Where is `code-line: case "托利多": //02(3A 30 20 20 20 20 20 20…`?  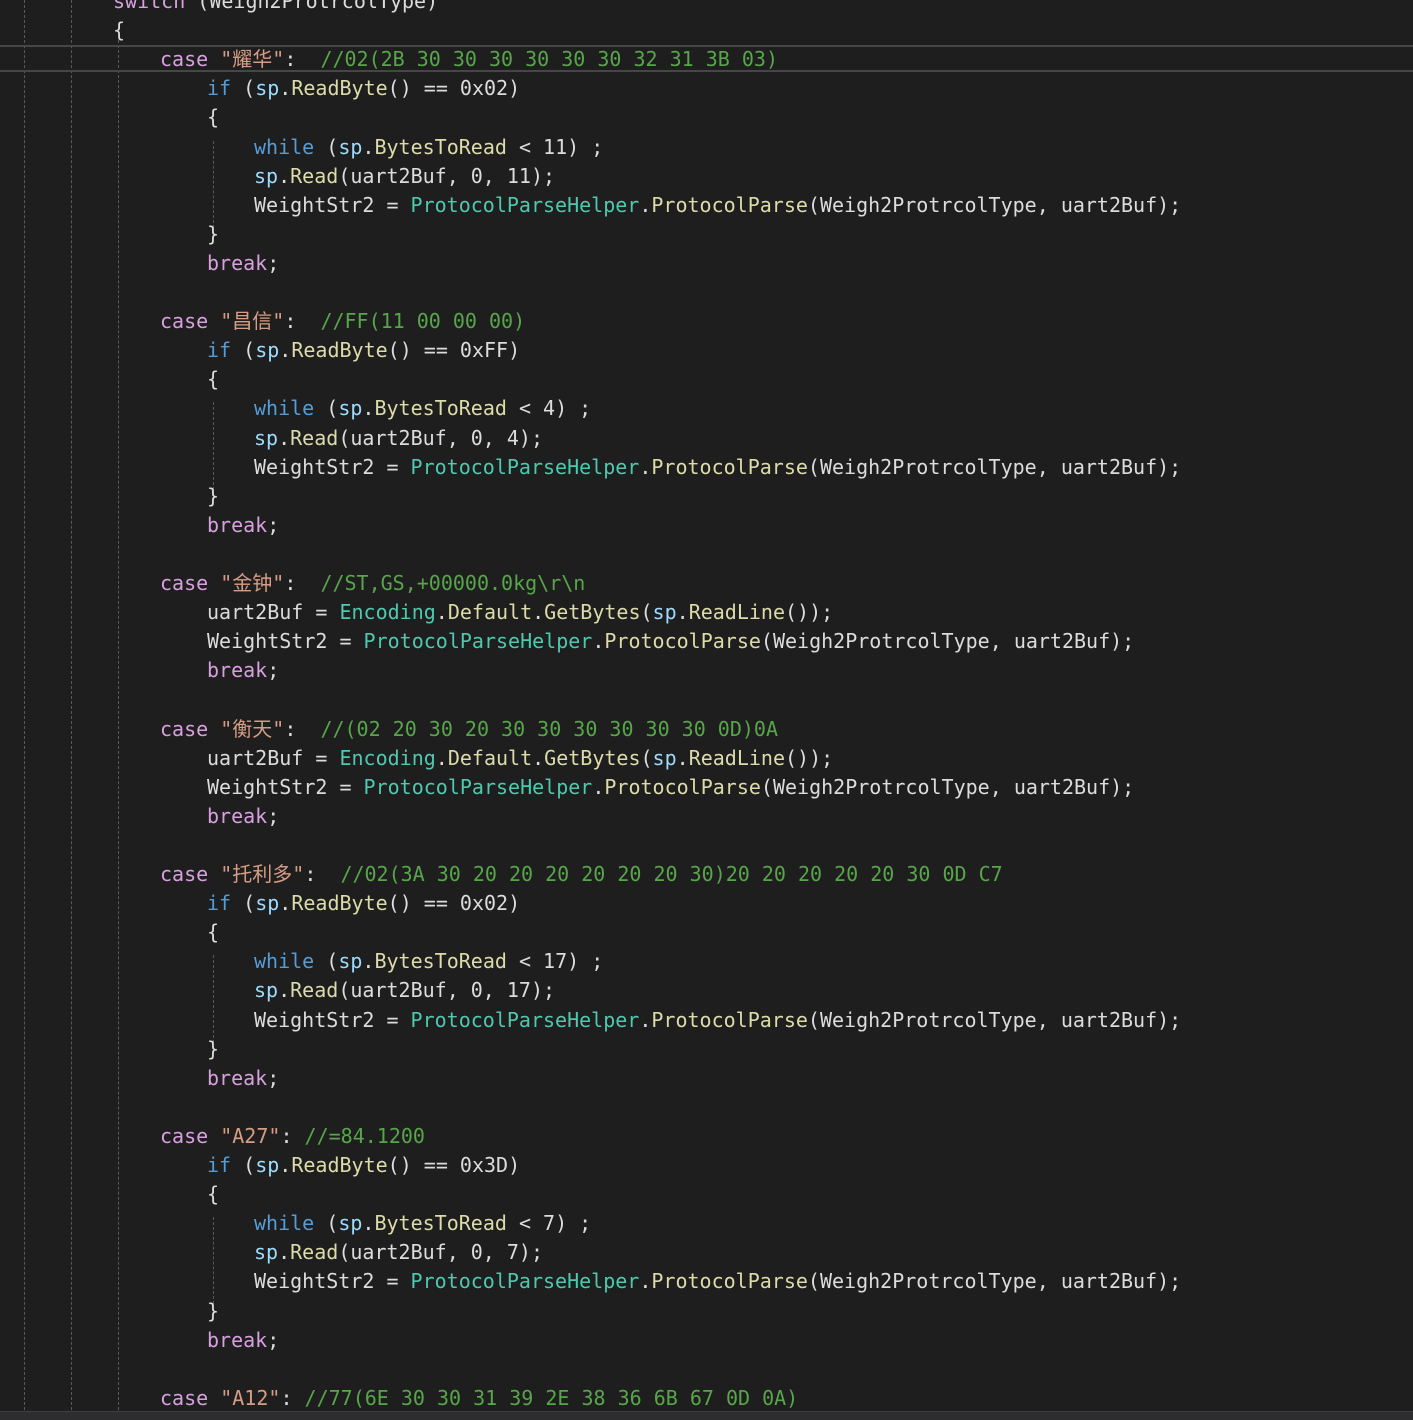 code-line: case "托利多": //02(3A 30 20 20 20 20 20 20… is located at coordinates (581, 874).